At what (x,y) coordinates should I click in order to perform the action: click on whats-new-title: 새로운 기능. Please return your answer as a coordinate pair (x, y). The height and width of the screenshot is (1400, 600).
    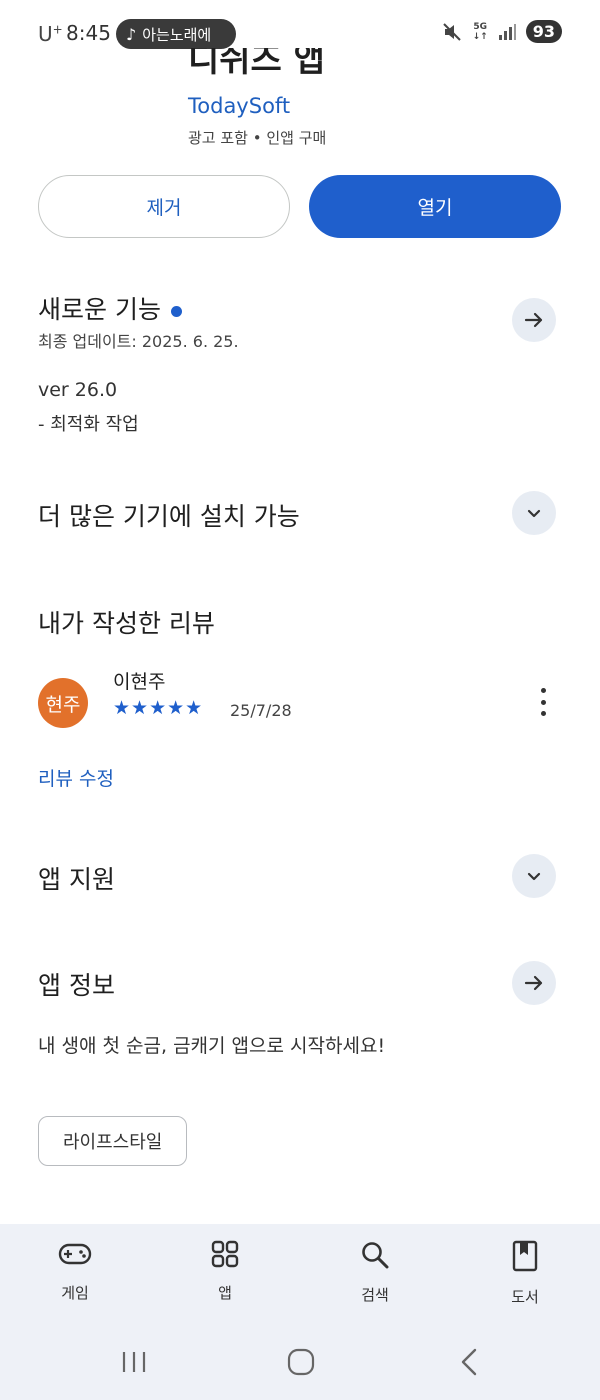
    Looking at the image, I should click on (110, 308).